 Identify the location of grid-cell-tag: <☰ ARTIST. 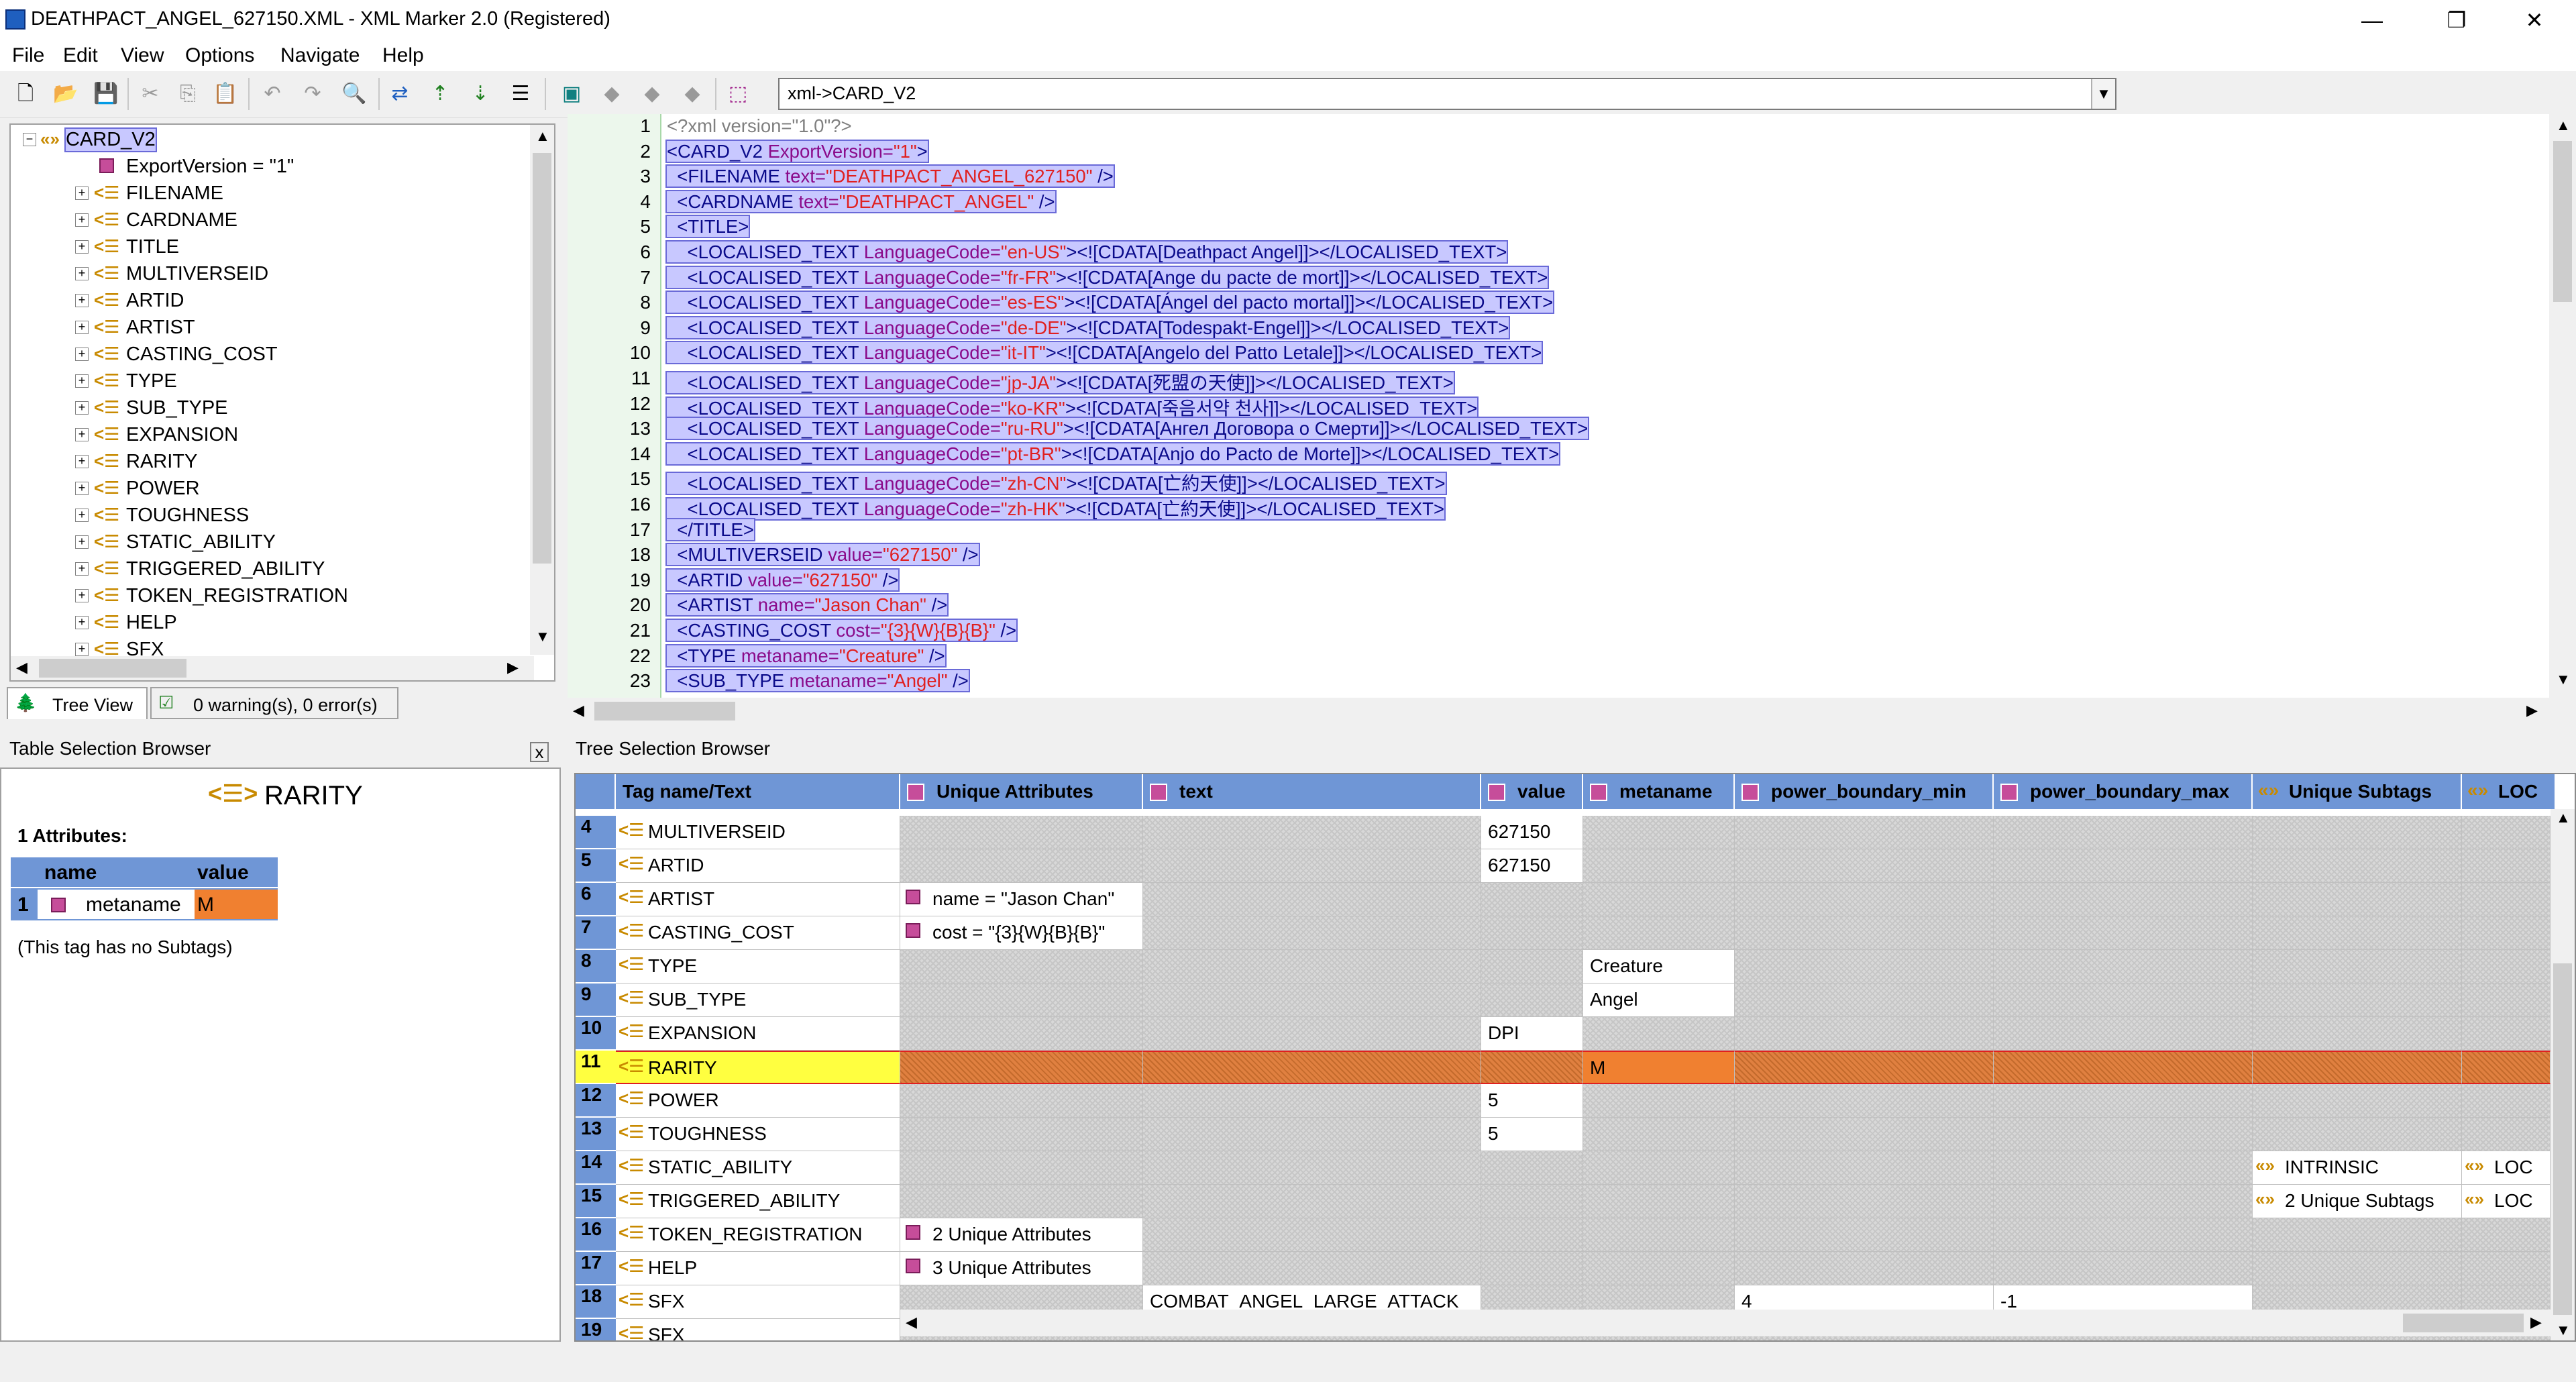
(758, 899).